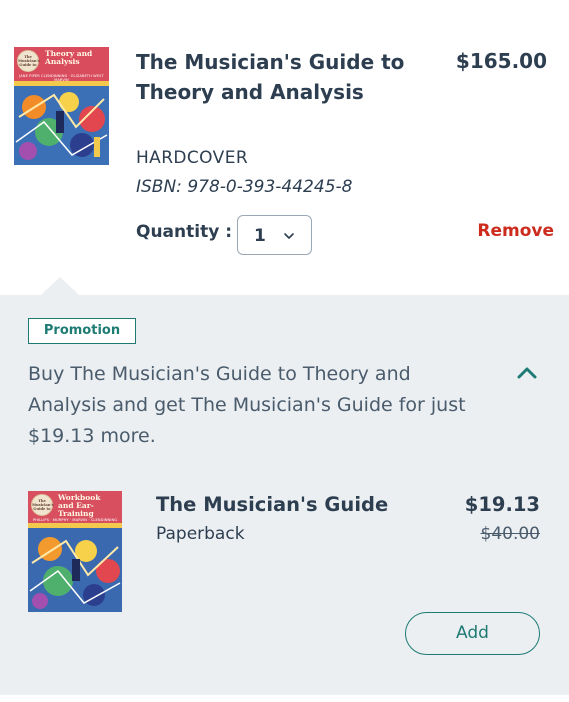  I want to click on product-price: $165.00, so click(501, 61).